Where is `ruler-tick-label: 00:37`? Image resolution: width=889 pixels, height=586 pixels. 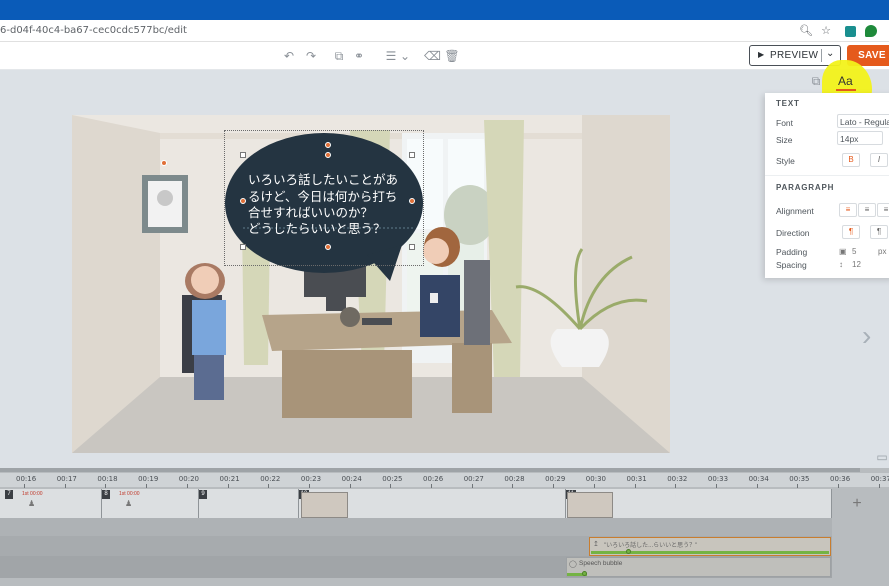 ruler-tick-label: 00:37 is located at coordinates (879, 479).